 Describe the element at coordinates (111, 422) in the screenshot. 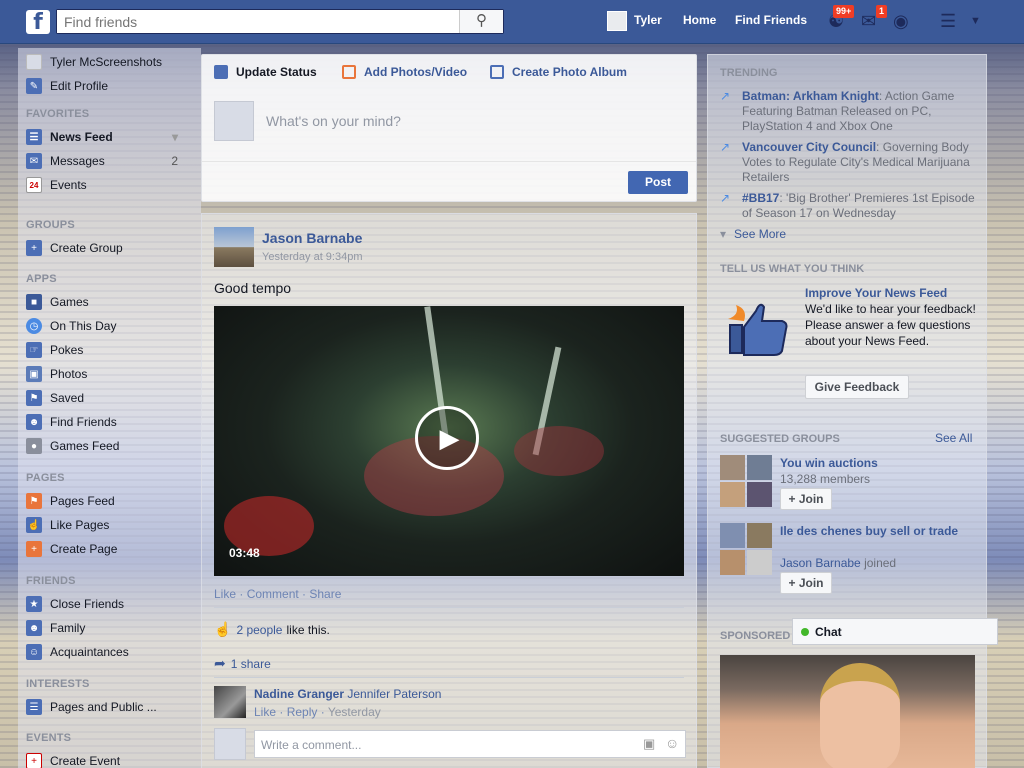

I see `sidebar-item-find-friends: ☻ Find Friends` at that location.